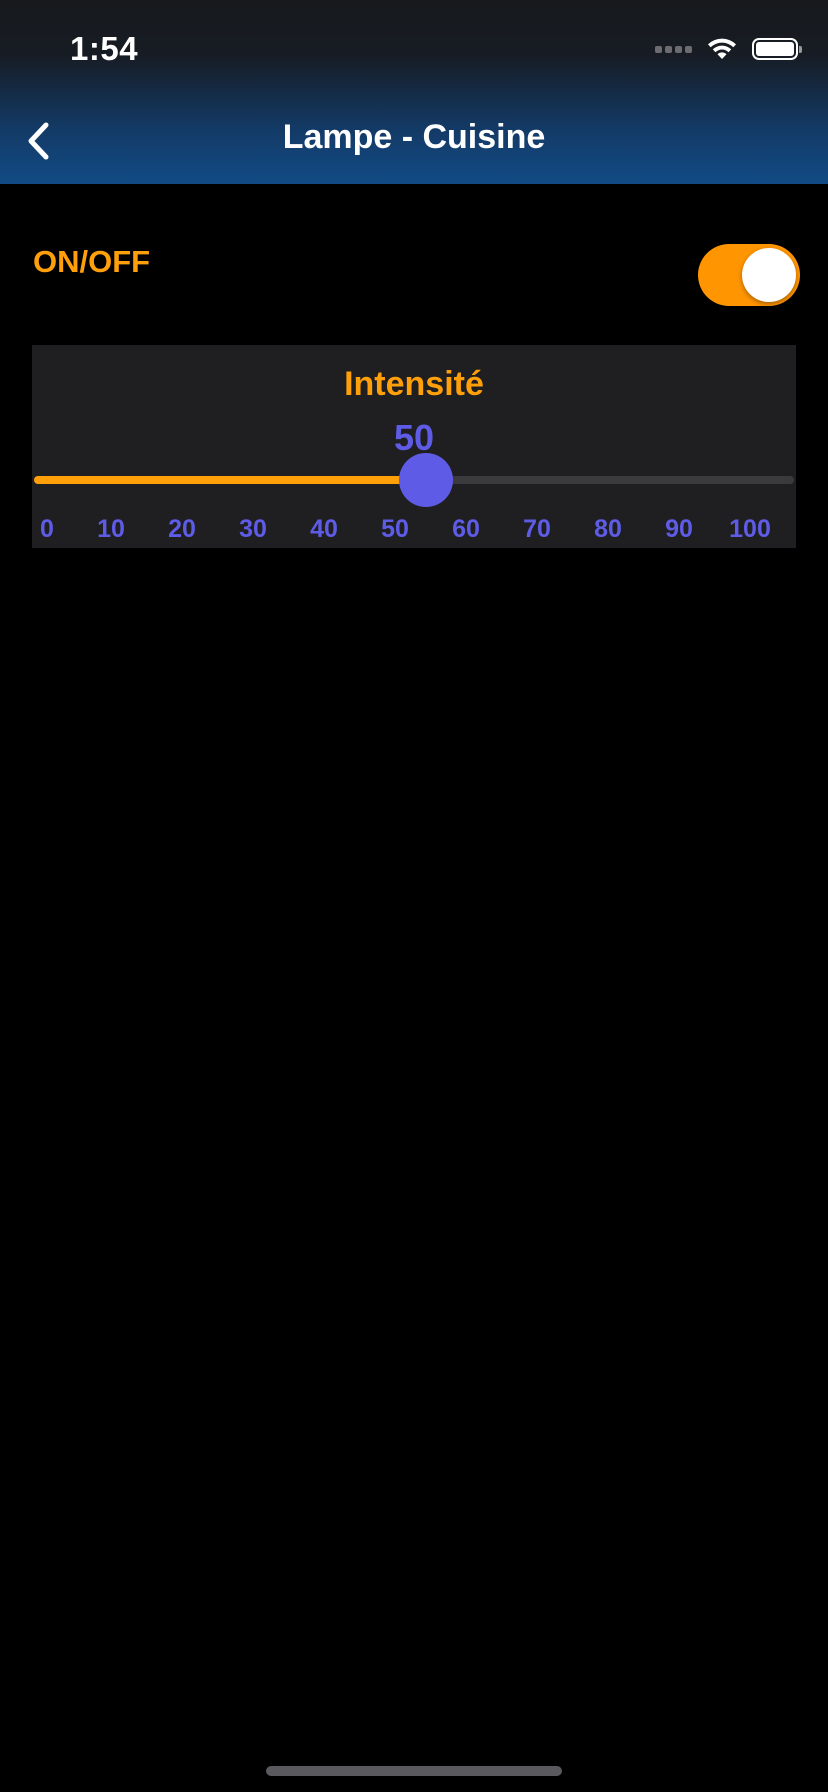  Describe the element at coordinates (414, 137) in the screenshot. I see `page-title: Lampe - Cuisine` at that location.